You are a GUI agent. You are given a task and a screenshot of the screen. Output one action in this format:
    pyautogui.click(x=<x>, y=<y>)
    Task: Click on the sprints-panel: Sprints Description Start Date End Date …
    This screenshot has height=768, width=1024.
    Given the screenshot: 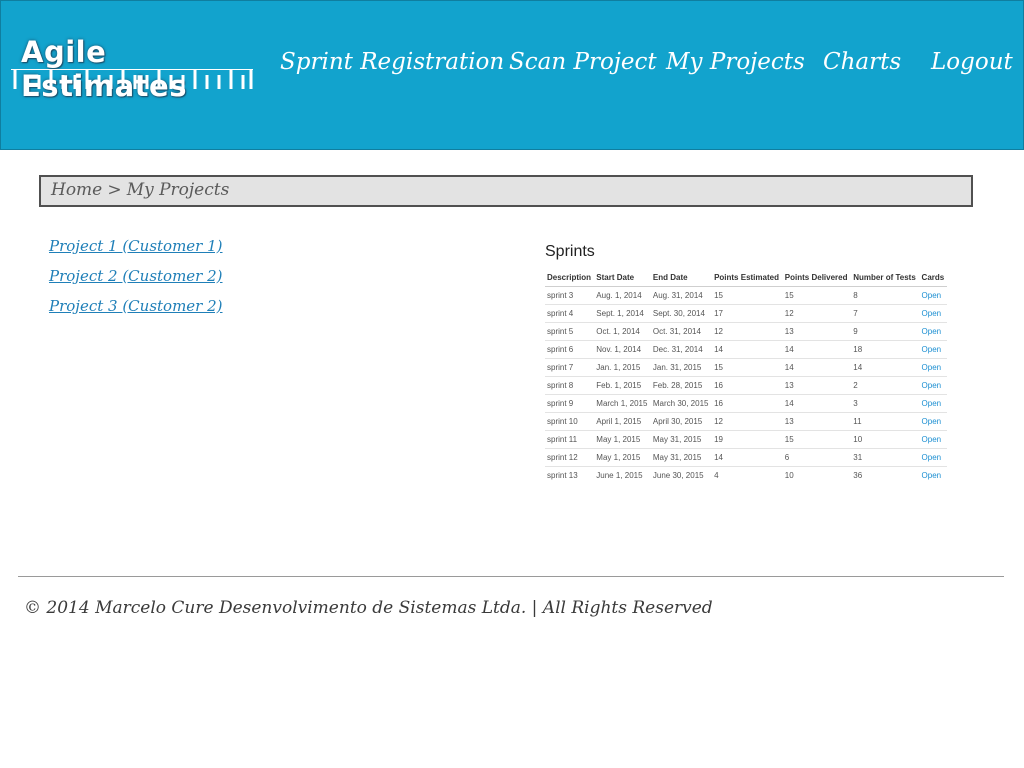 What is the action you would take?
    pyautogui.click(x=747, y=363)
    